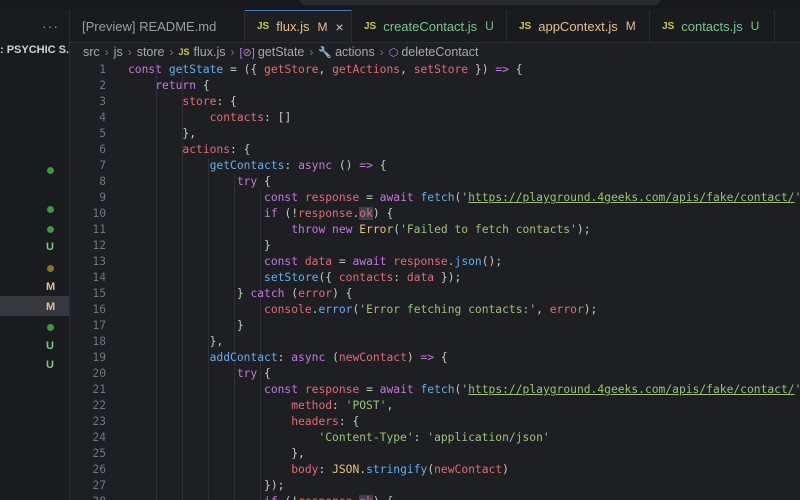 This screenshot has width=800, height=500. Describe the element at coordinates (206, 149) in the screenshot. I see `code-token: actions` at that location.